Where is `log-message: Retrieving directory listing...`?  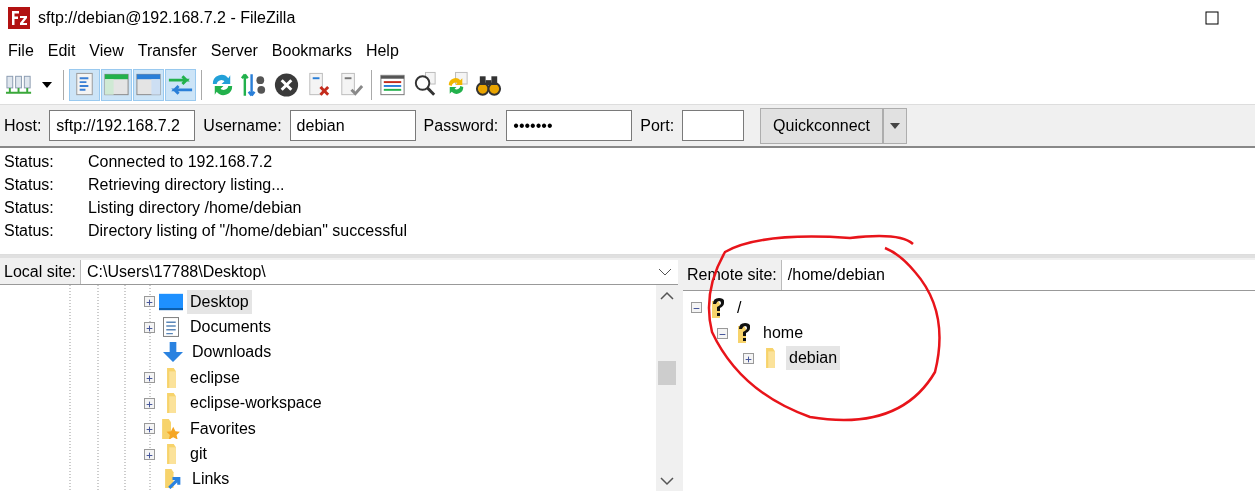
log-message: Retrieving directory listing... is located at coordinates (186, 184).